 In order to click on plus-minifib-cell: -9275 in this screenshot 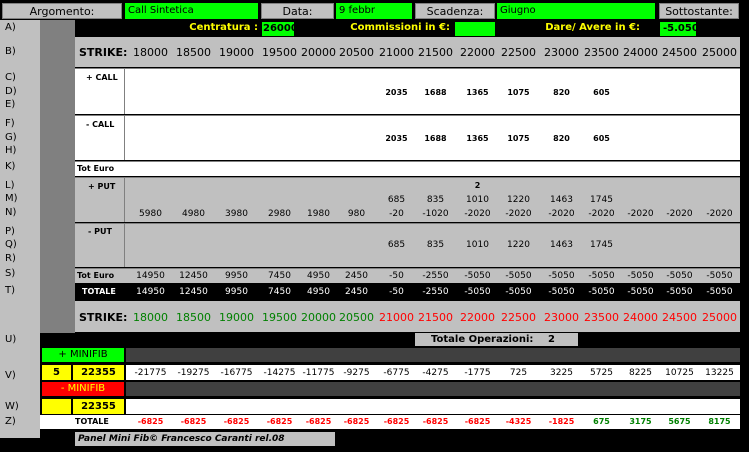, I will do `click(356, 373)`.